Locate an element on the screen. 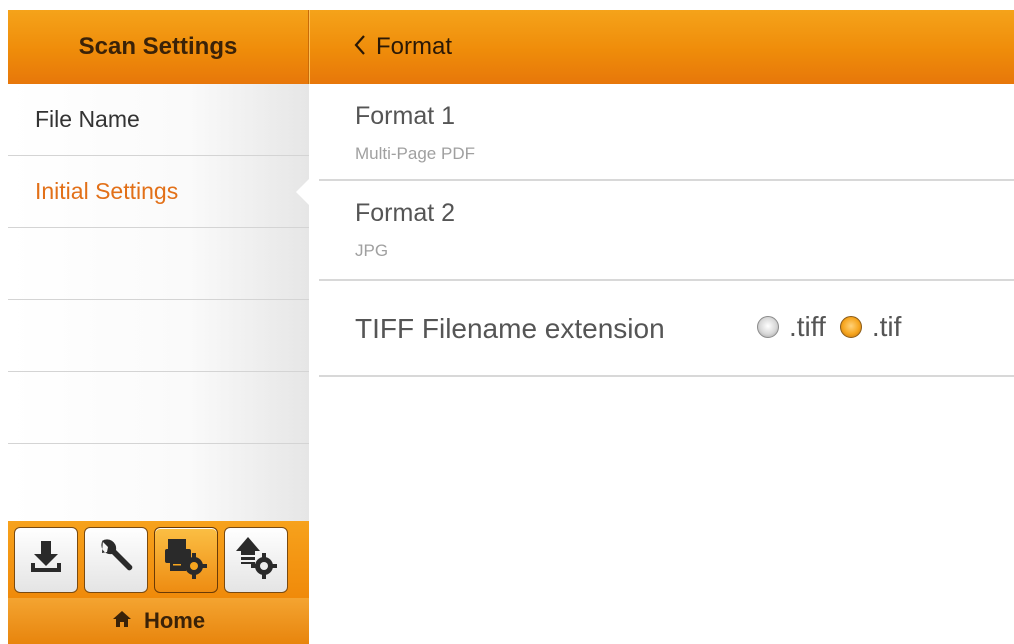 Image resolution: width=1014 pixels, height=644 pixels. tools-button is located at coordinates (116, 559).